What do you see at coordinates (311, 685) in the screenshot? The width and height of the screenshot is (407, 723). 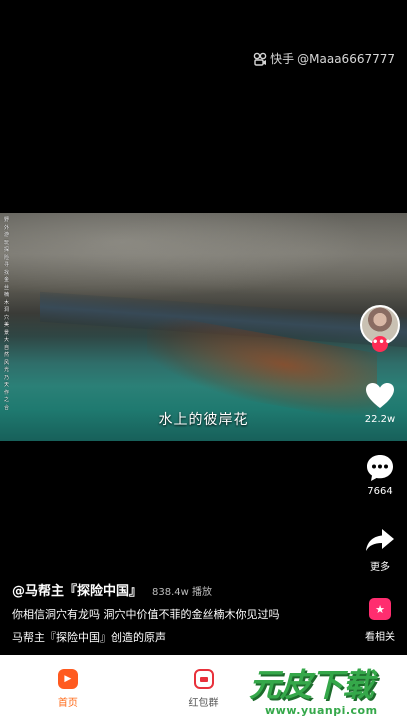 I see `site-logo-title: 元皮下载` at bounding box center [311, 685].